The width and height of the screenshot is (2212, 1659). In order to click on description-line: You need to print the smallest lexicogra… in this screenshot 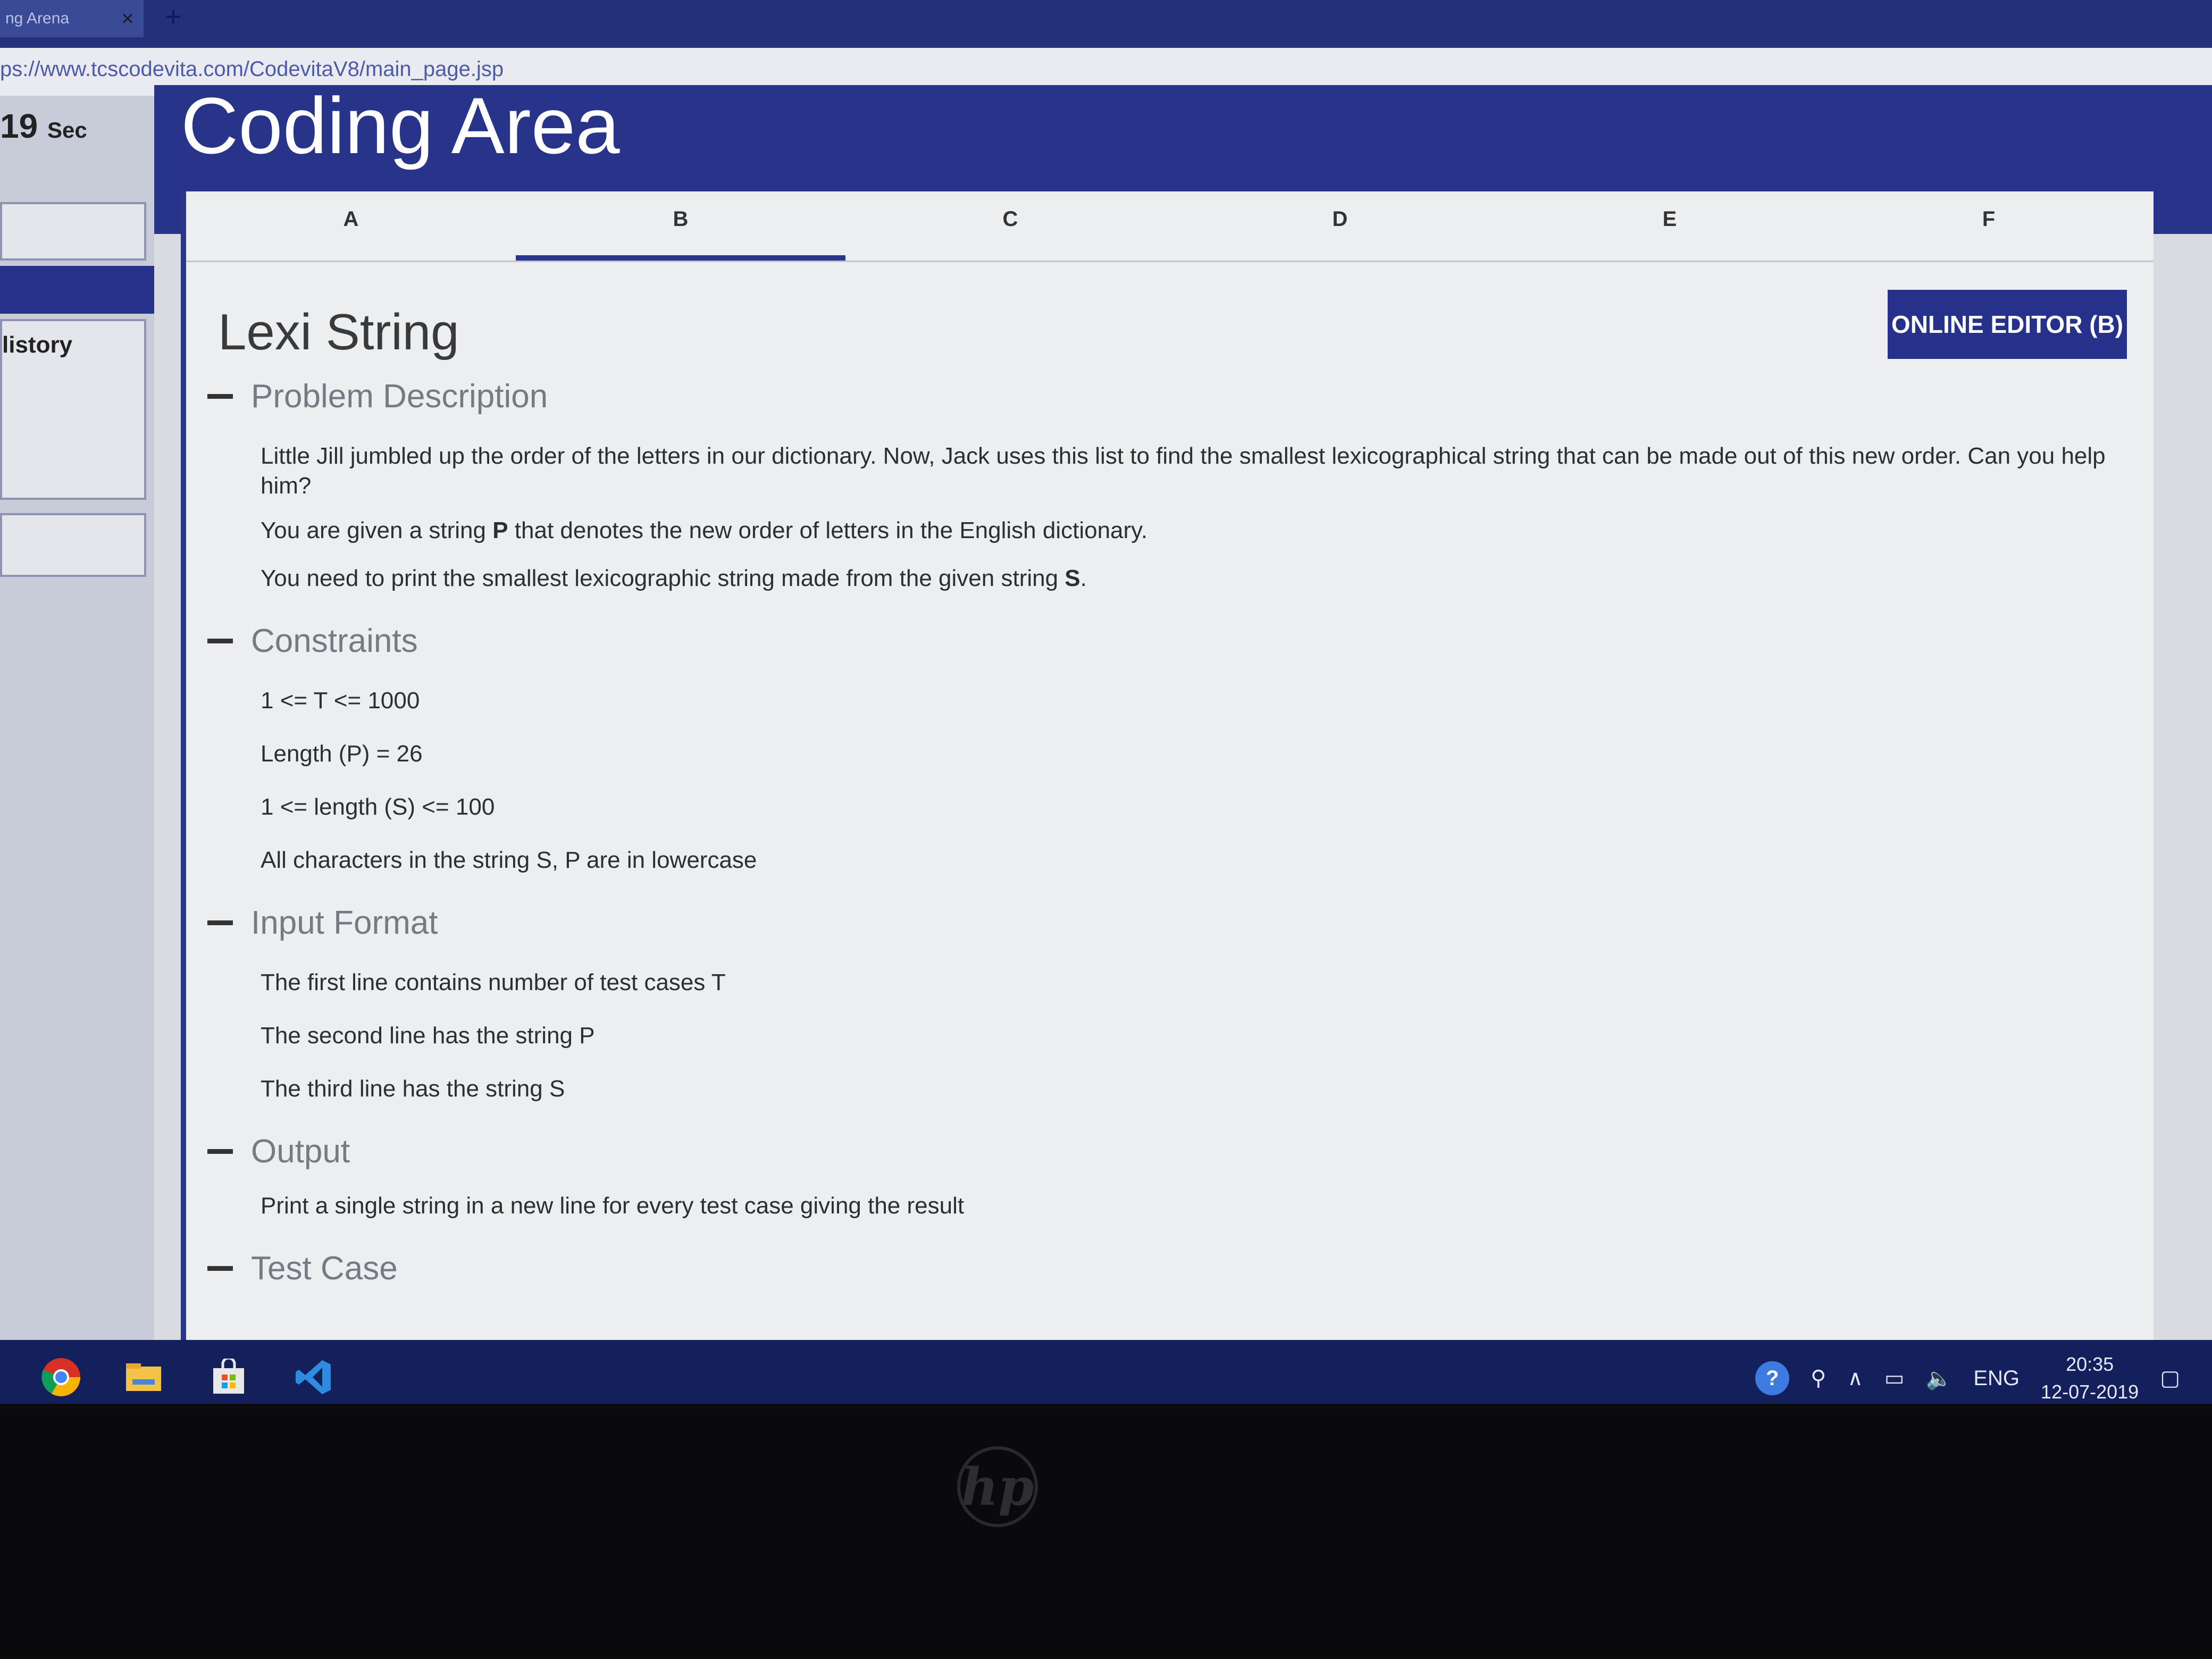, I will do `click(674, 578)`.